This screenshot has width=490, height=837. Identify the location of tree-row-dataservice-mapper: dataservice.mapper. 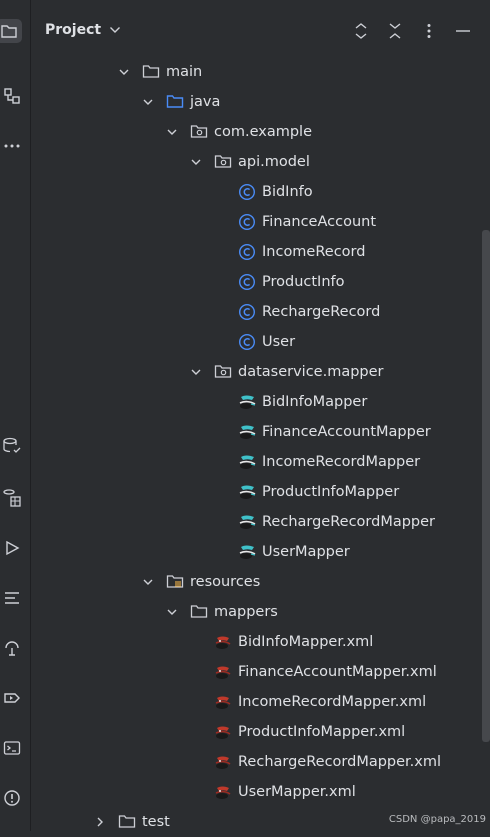
(255, 372).